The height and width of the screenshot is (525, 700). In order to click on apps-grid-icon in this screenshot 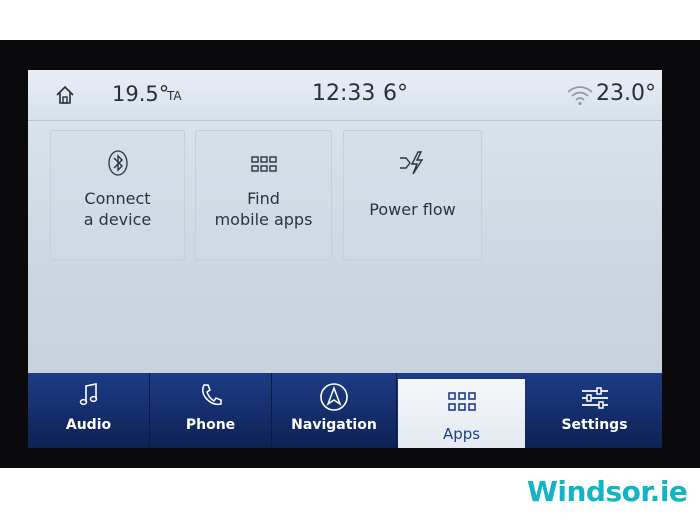, I will do `click(461, 402)`.